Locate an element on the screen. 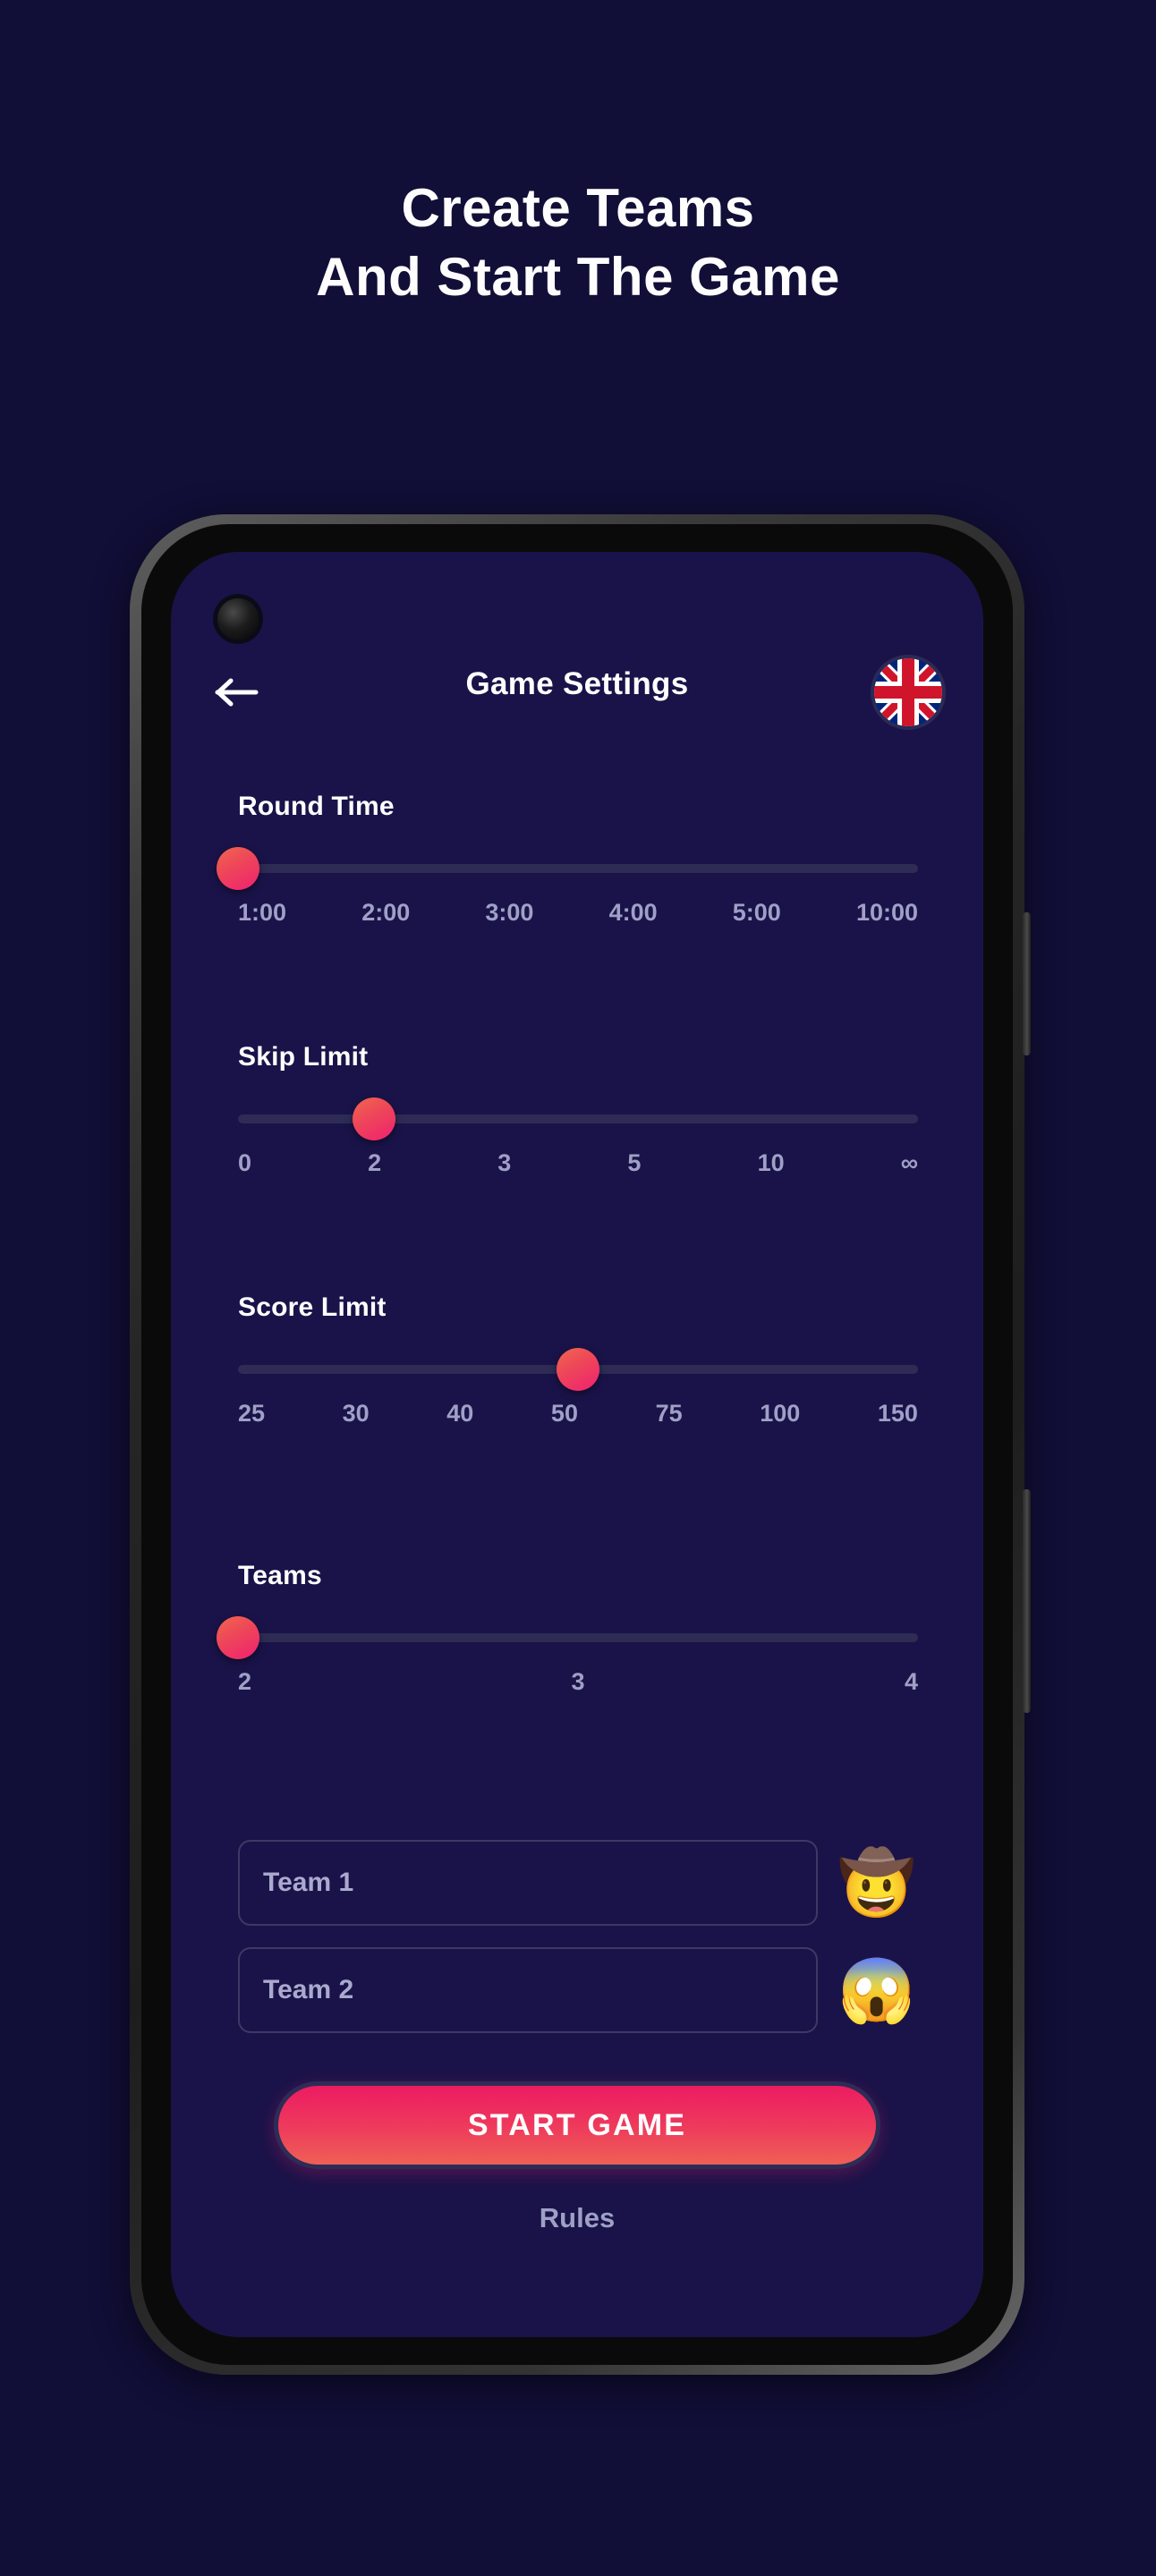 Image resolution: width=1156 pixels, height=2576 pixels. team-row: 🤠 is located at coordinates (578, 1883).